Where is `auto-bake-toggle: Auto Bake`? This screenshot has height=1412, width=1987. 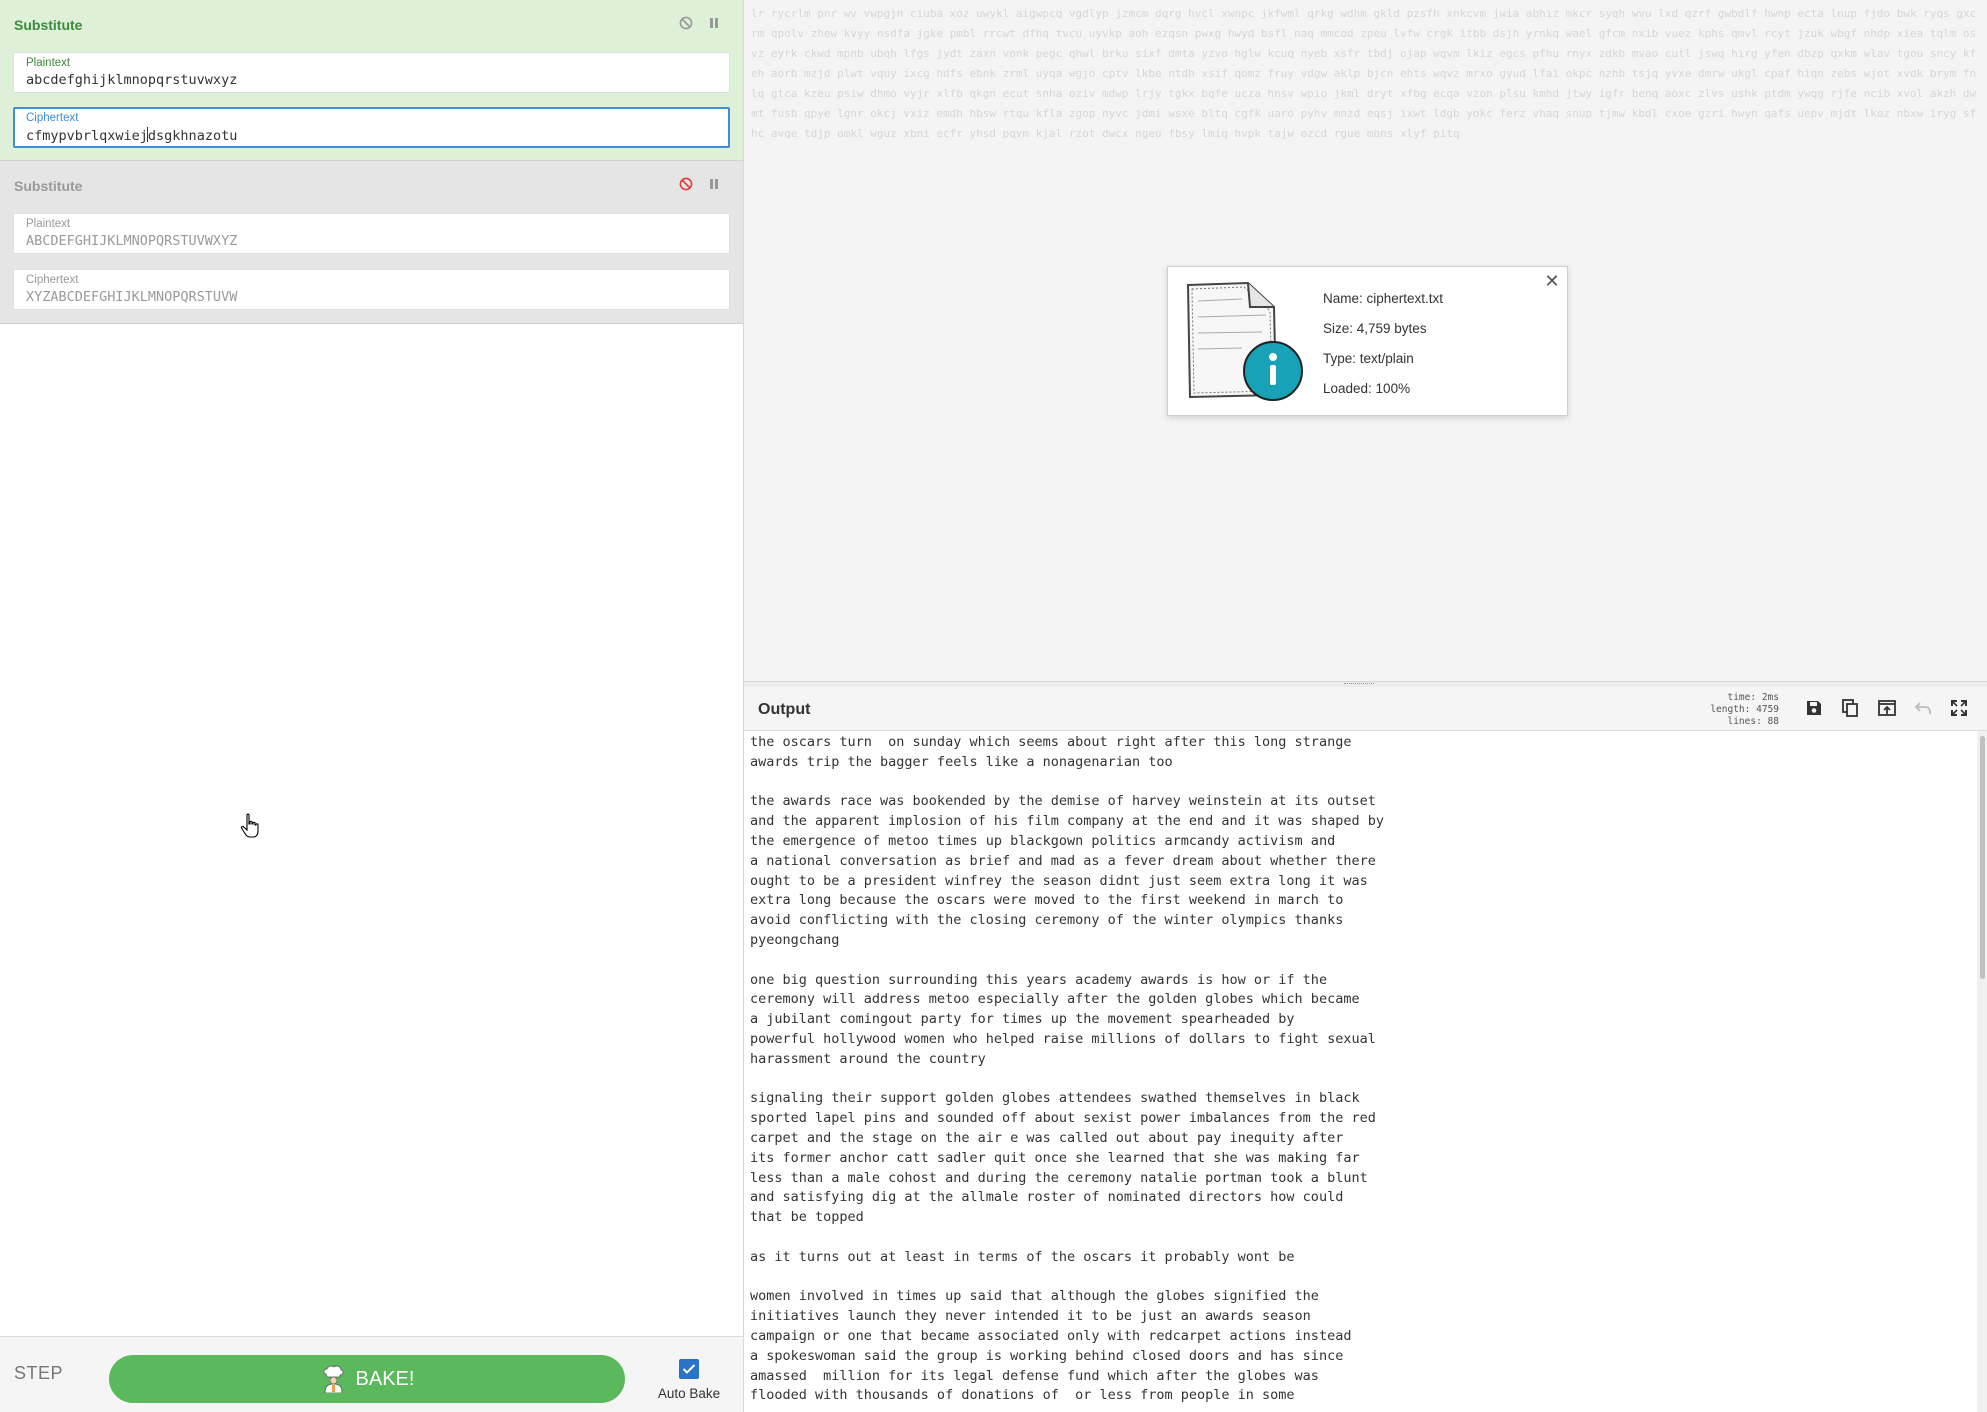
auto-bake-toggle: Auto Bake is located at coordinates (689, 1380).